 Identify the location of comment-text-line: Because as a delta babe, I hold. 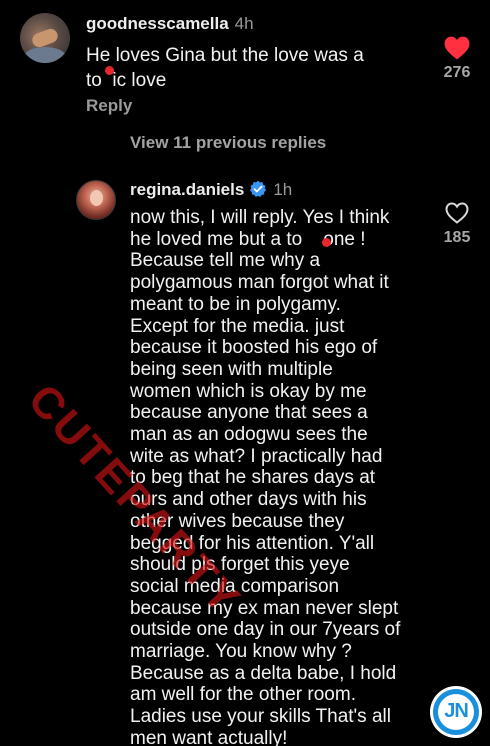
(263, 673).